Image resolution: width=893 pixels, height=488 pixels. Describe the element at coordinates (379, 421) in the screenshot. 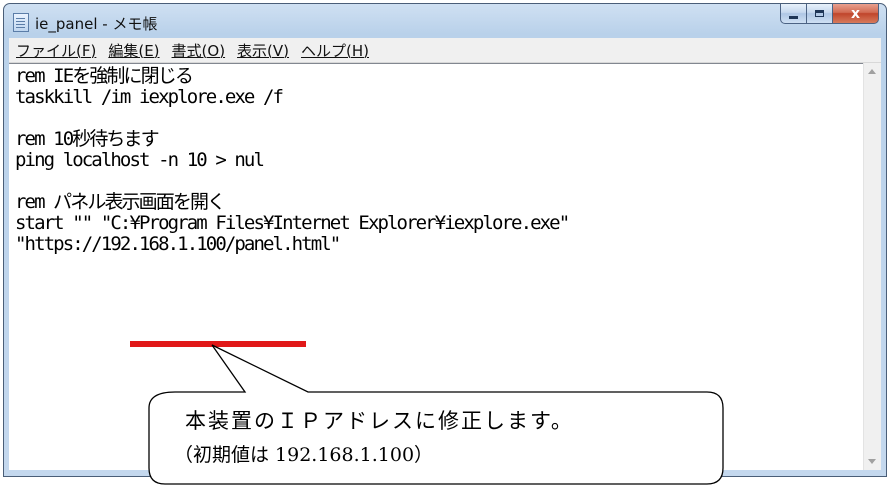

I see `callout-text-main: 本装置のＩＰアドレスに修正します。` at that location.